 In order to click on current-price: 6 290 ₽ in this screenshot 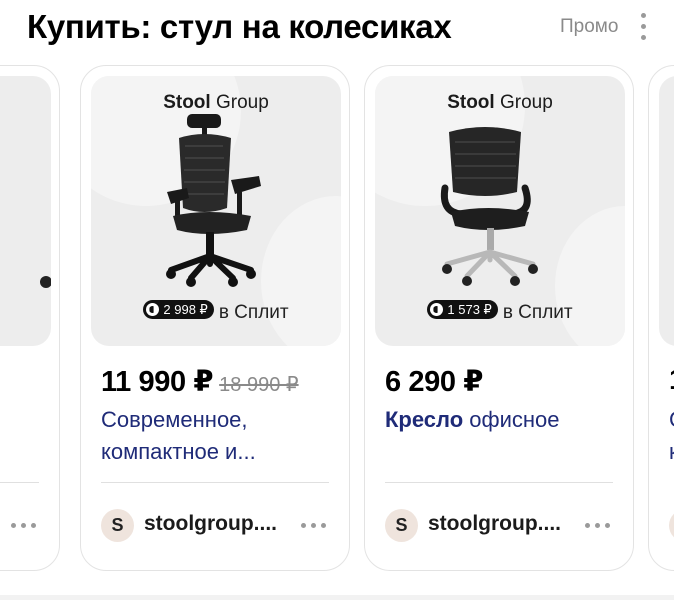, I will do `click(434, 382)`.